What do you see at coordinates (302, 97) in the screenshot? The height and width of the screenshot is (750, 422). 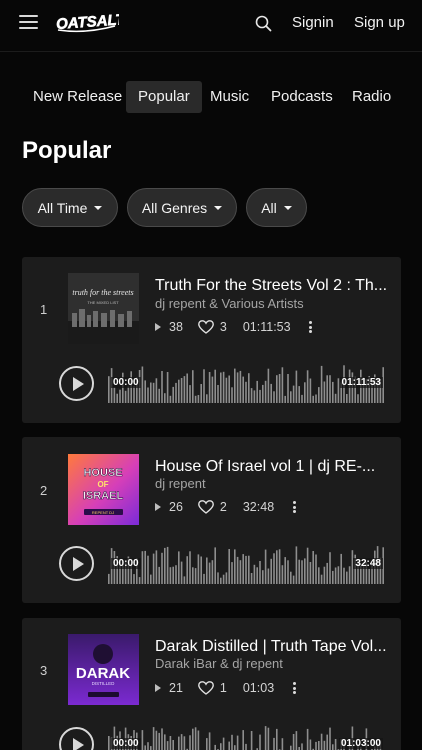 I see `tab-podcasts: Podcasts` at bounding box center [302, 97].